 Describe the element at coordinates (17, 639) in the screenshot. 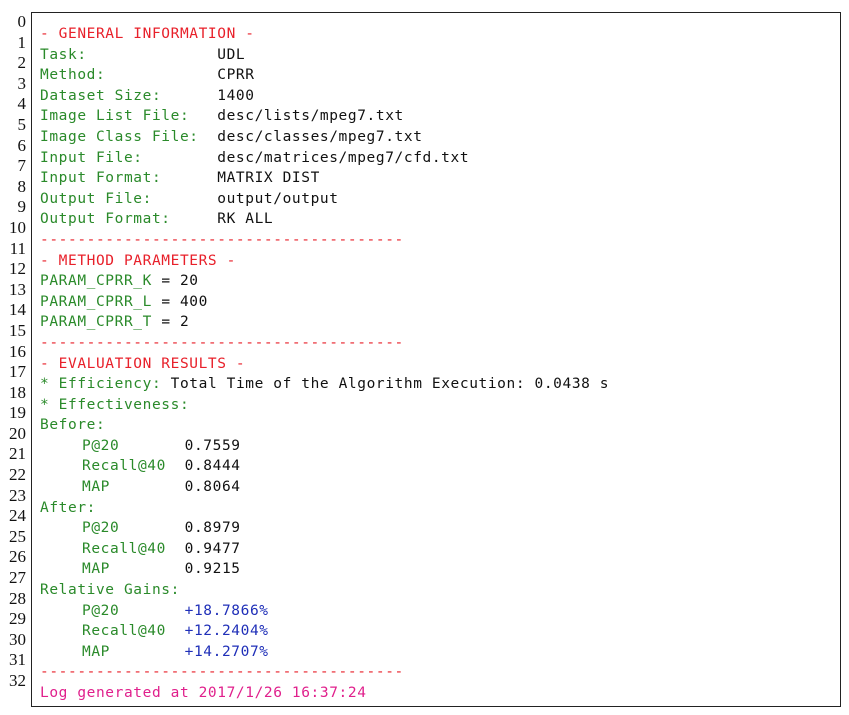

I see `line-number: 30` at that location.